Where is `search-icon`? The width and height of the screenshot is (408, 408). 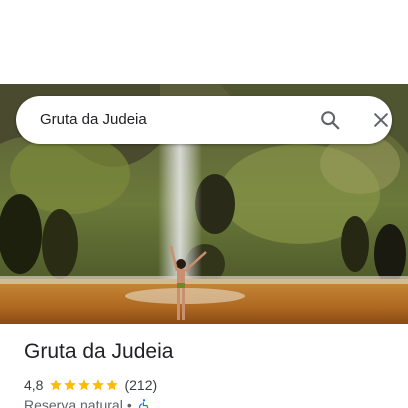 search-icon is located at coordinates (330, 120).